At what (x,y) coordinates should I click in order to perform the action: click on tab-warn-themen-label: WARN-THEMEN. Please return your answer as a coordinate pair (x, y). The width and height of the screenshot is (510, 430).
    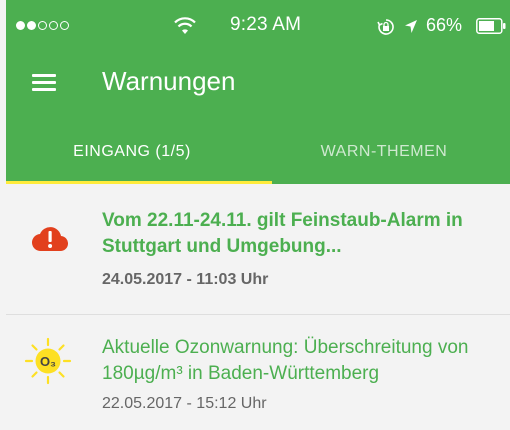
    Looking at the image, I should click on (384, 151).